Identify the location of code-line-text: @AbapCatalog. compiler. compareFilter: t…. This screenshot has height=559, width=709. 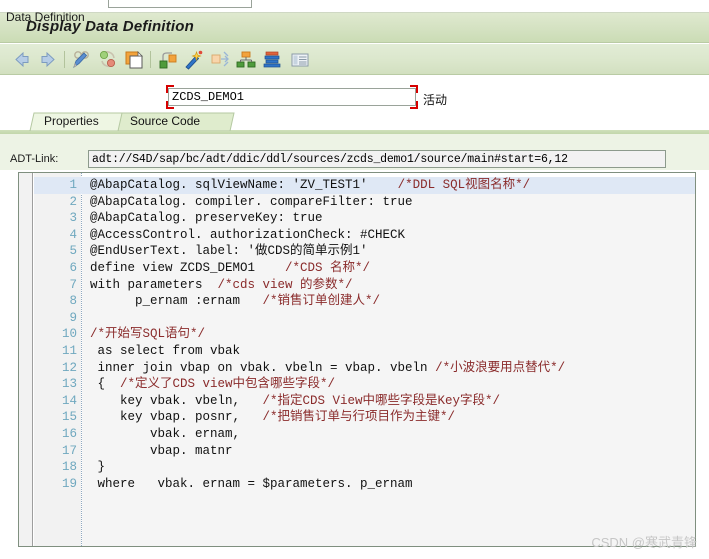
(251, 201).